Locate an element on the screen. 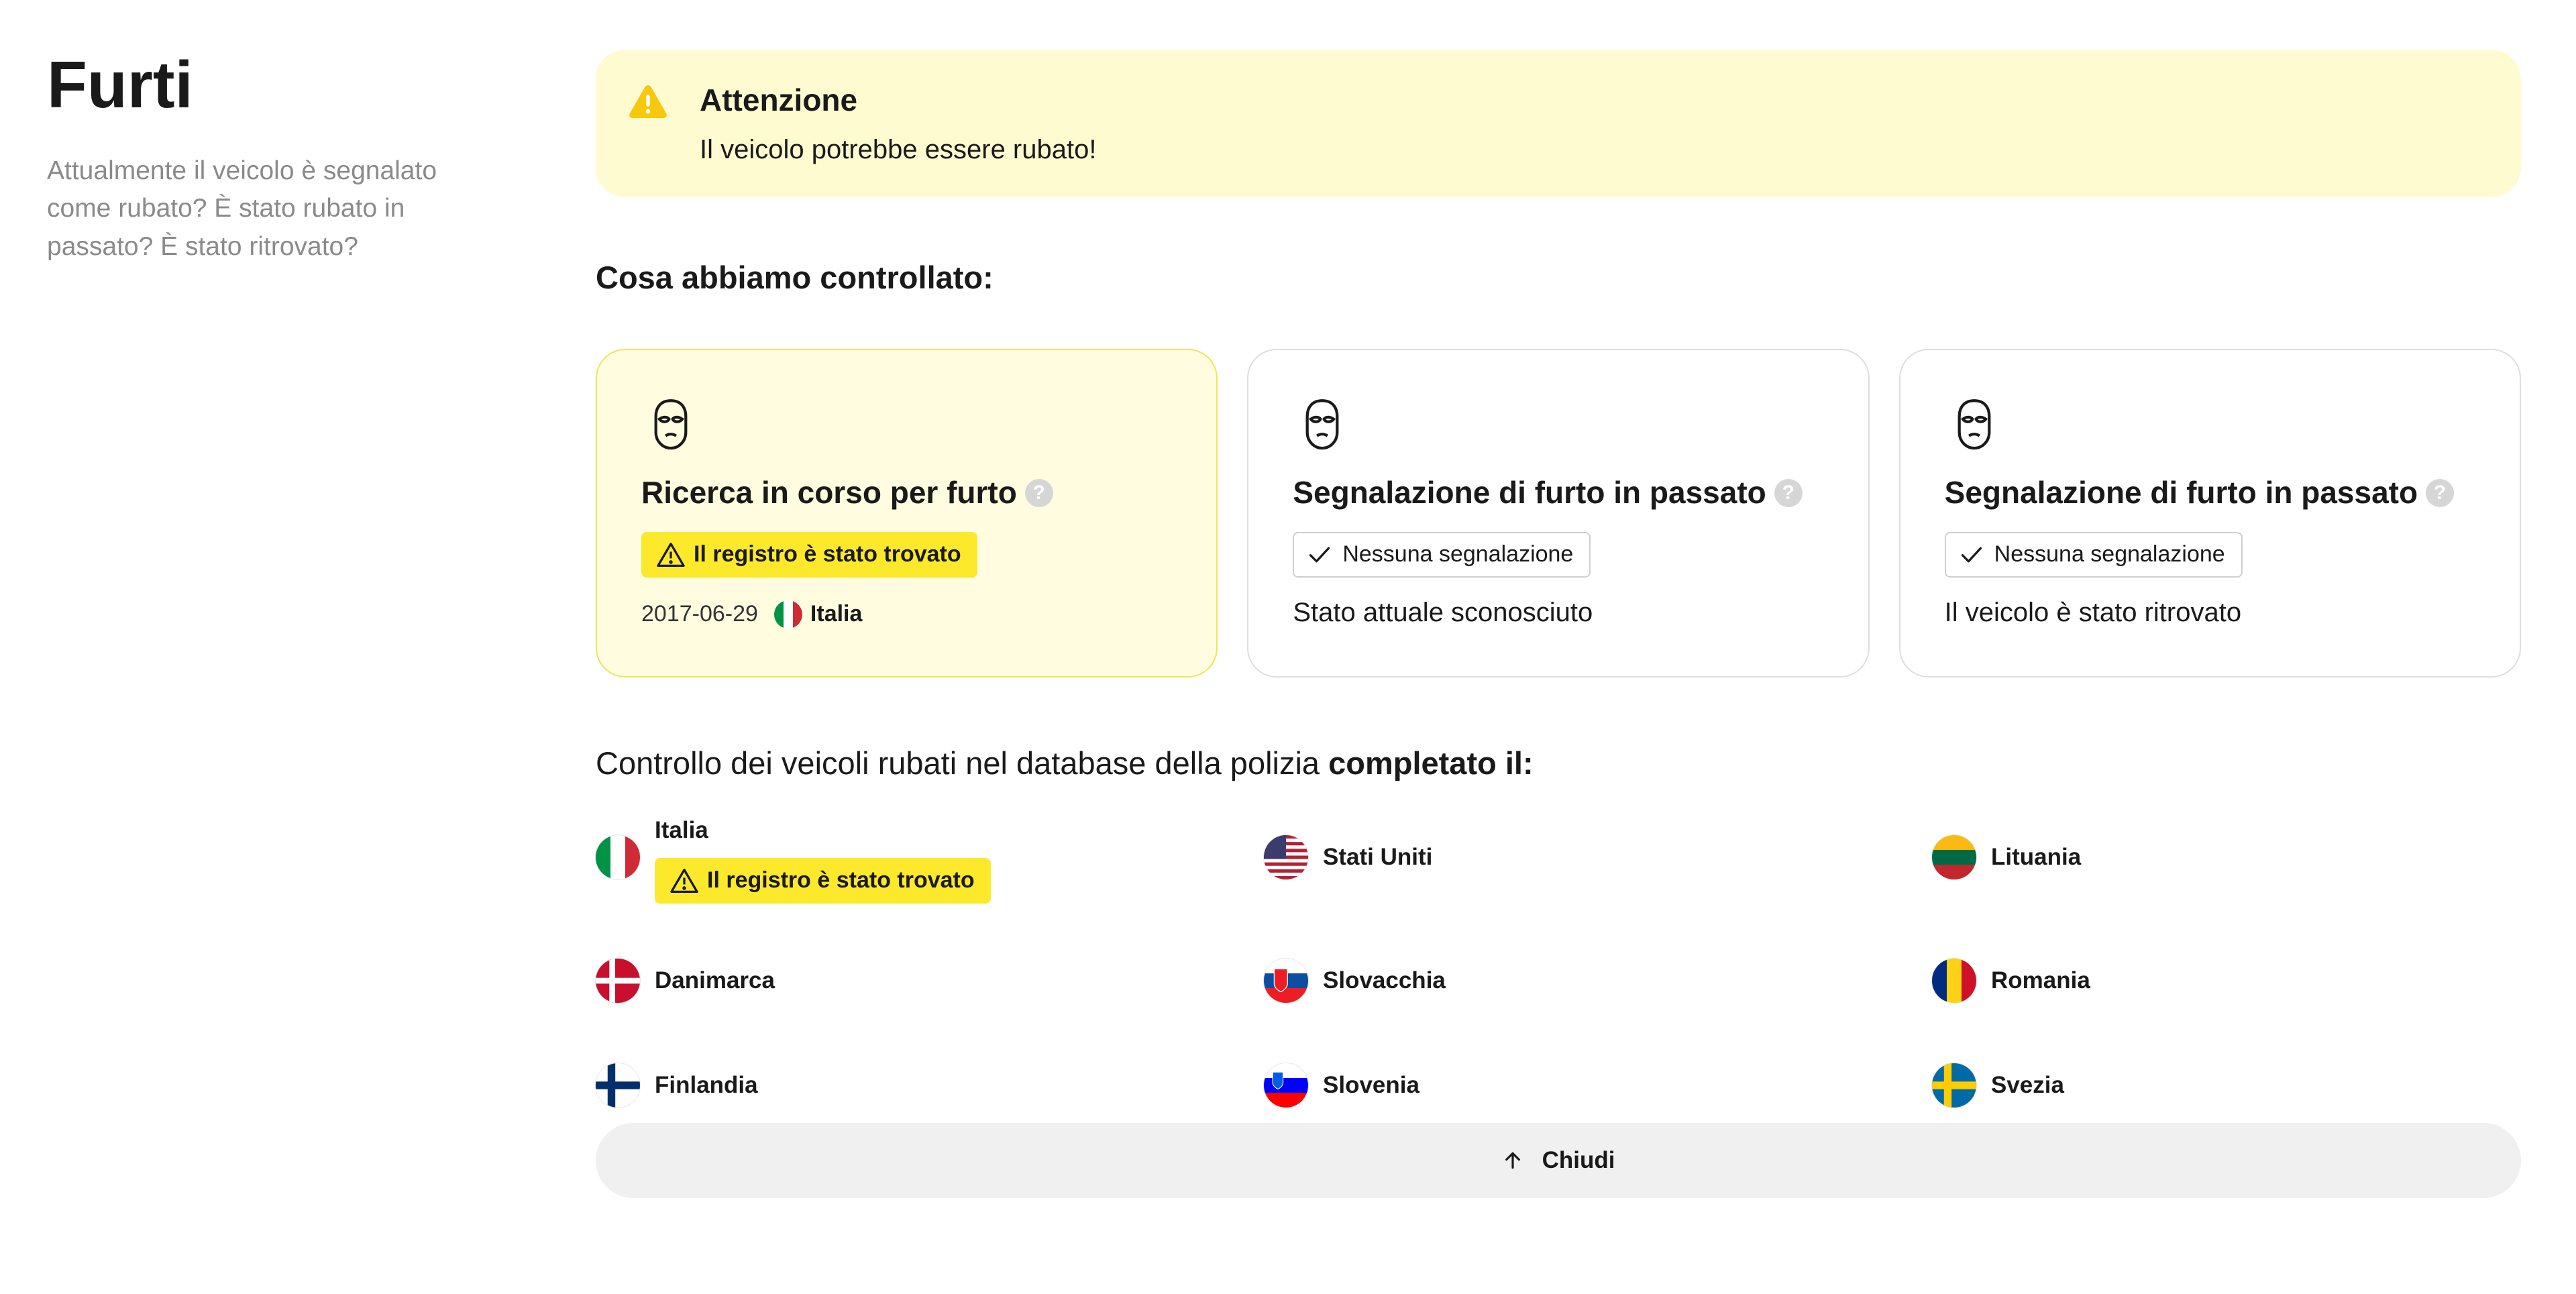 This screenshot has width=2576, height=1294. country-stati-uniti: Stati Uniti is located at coordinates (1348, 856).